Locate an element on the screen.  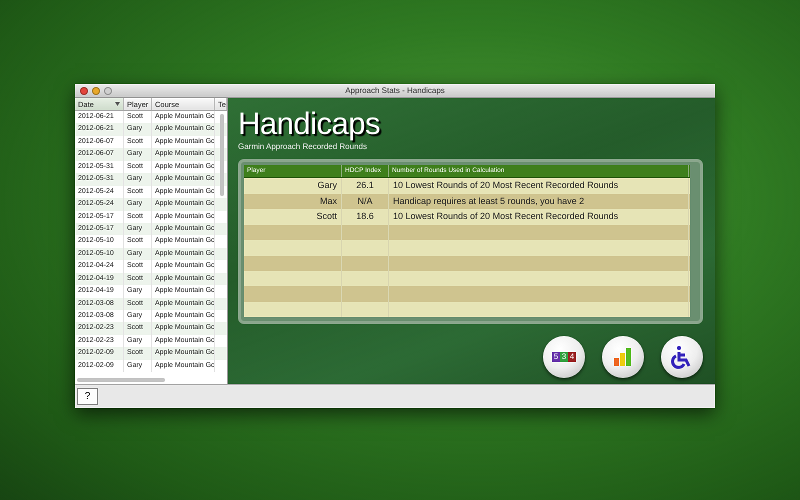
help-button: ? is located at coordinates (87, 396).